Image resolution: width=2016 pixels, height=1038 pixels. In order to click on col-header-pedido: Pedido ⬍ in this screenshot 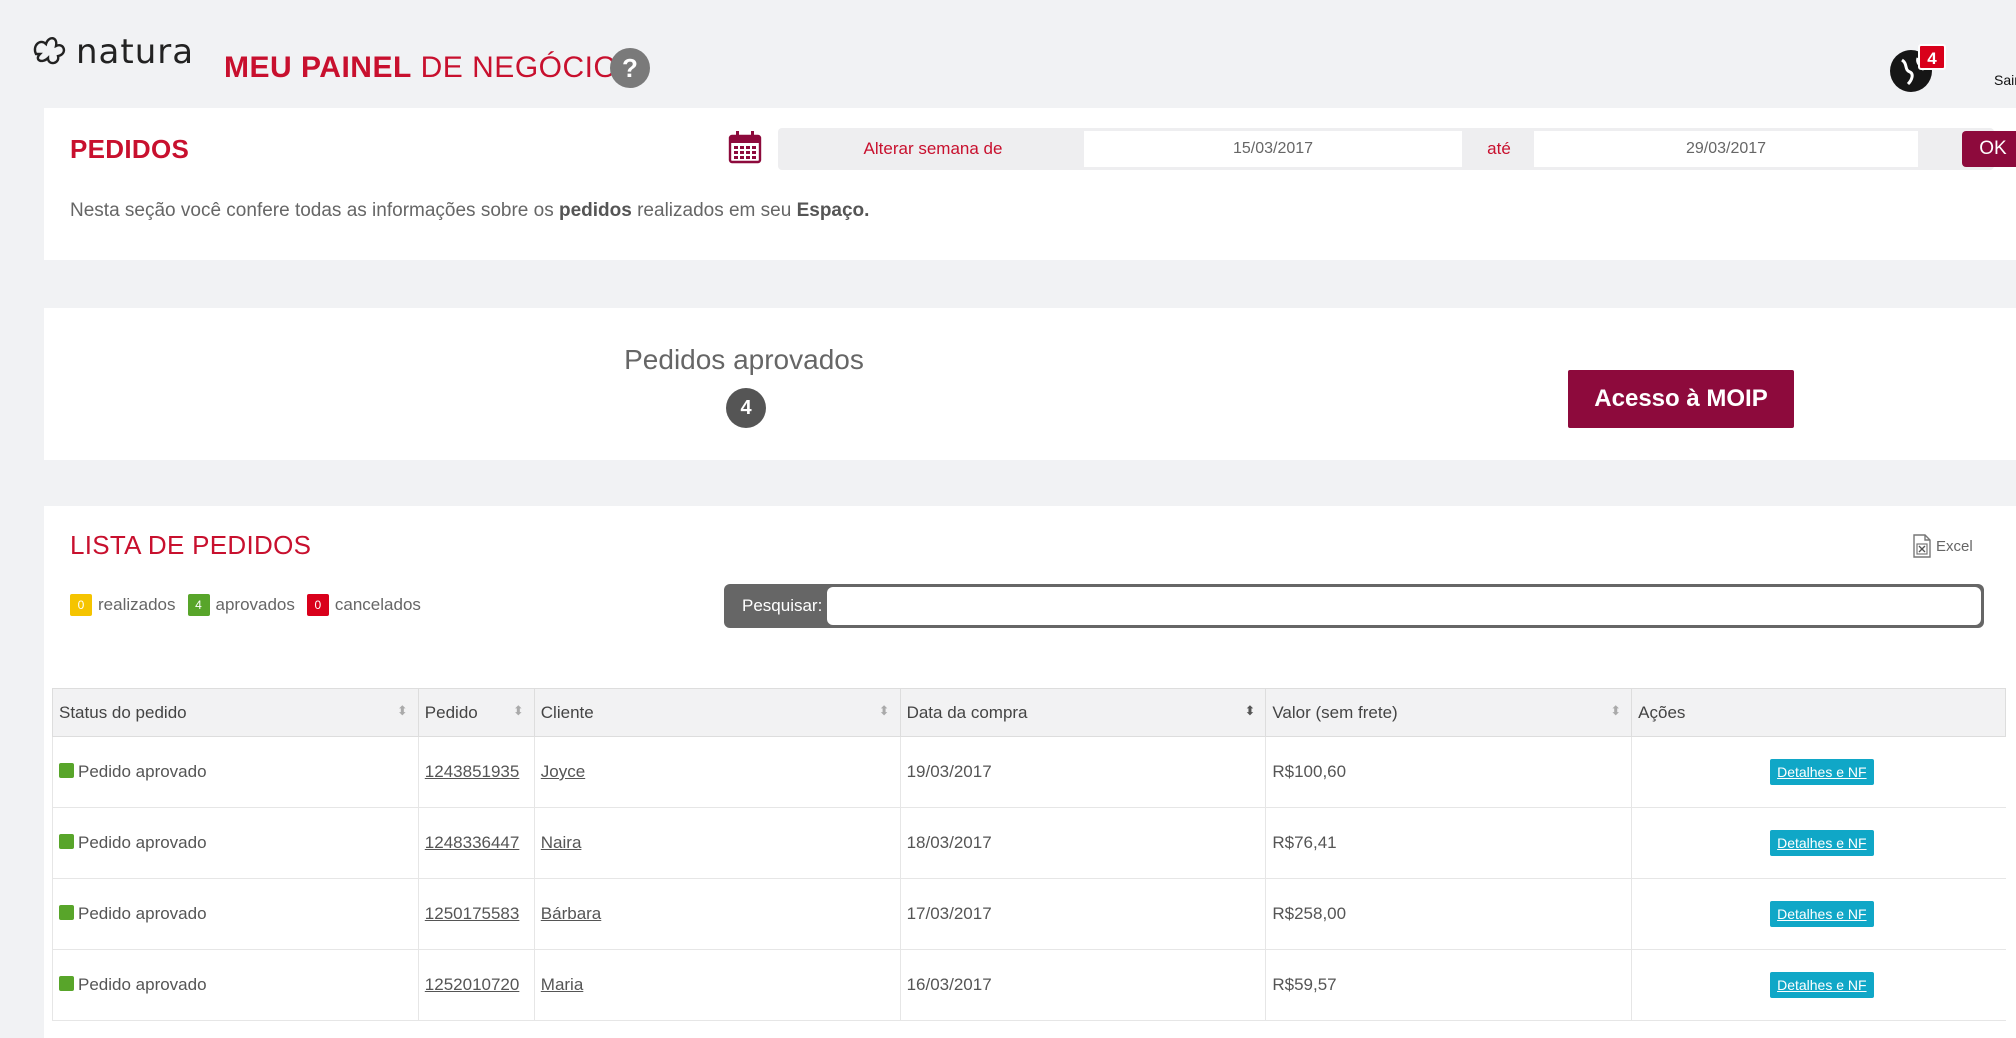, I will do `click(476, 712)`.